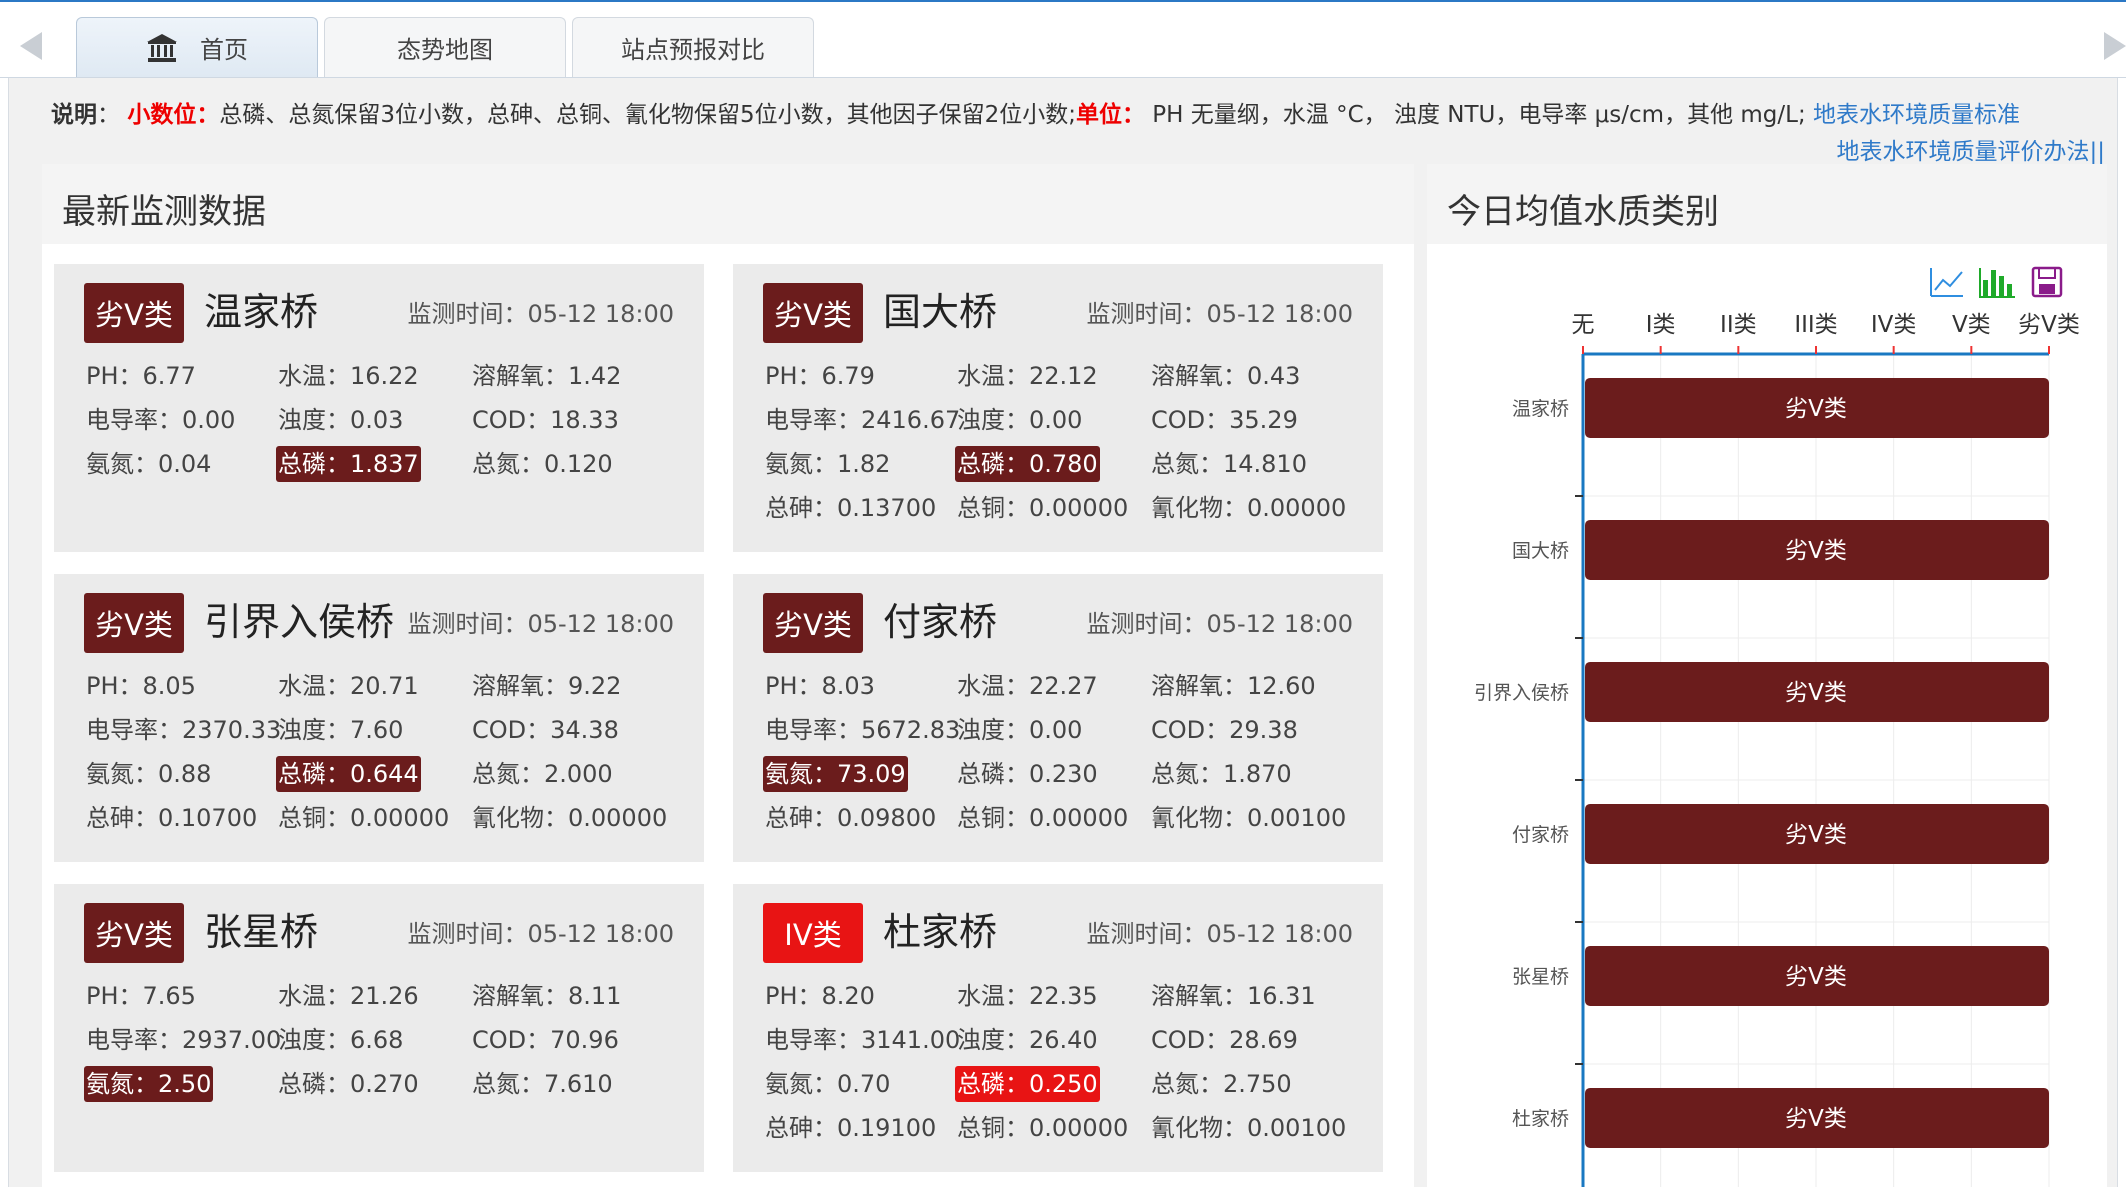 Image resolution: width=2126 pixels, height=1187 pixels. Describe the element at coordinates (2047, 282) in the screenshot. I see `save-icon` at that location.